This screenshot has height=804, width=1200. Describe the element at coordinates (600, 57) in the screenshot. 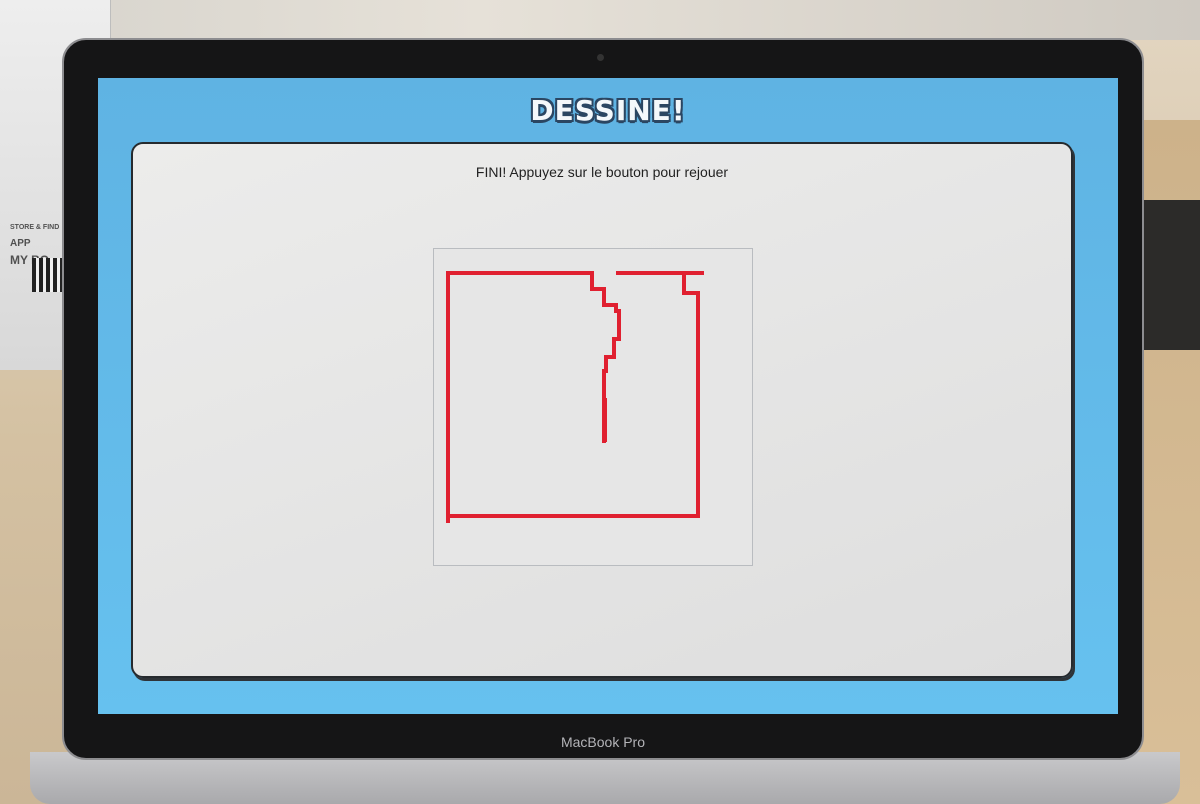

I see `webcam-icon` at that location.